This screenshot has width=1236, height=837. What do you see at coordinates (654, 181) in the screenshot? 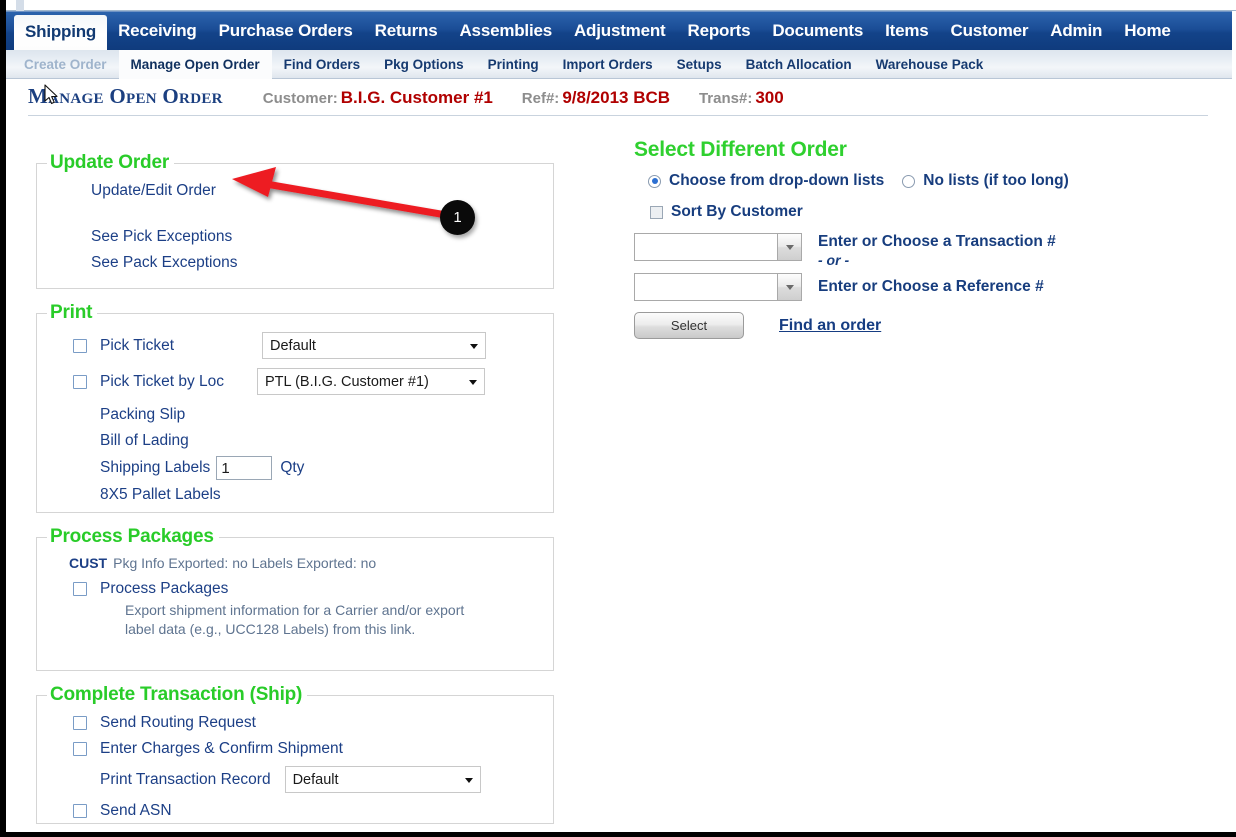
I see `radio-choose-from-dropdown` at bounding box center [654, 181].